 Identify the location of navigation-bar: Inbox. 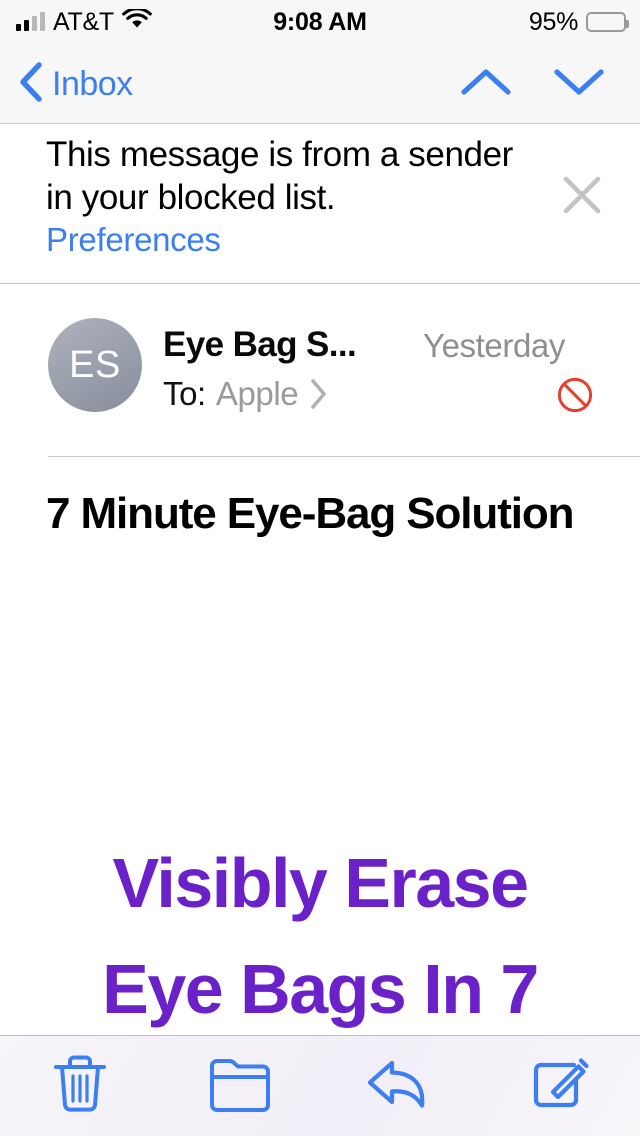
(320, 84).